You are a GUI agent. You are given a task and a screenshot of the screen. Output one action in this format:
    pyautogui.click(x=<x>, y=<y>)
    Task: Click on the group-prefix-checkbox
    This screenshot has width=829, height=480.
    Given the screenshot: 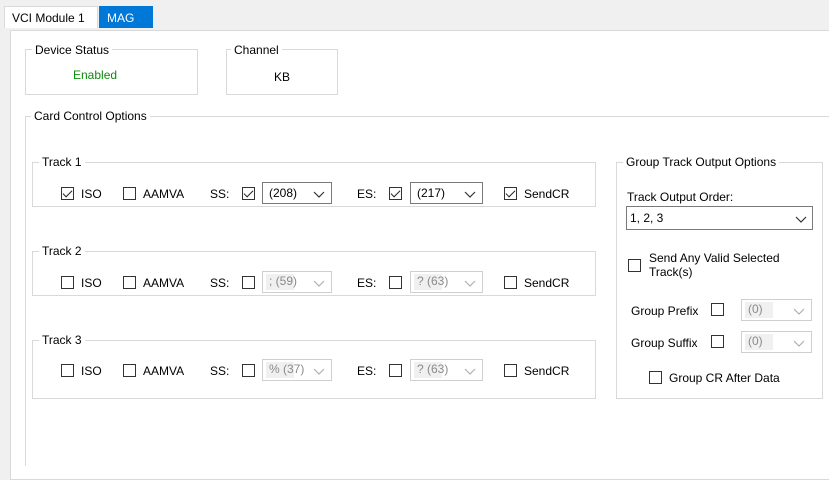 What is the action you would take?
    pyautogui.click(x=717, y=309)
    